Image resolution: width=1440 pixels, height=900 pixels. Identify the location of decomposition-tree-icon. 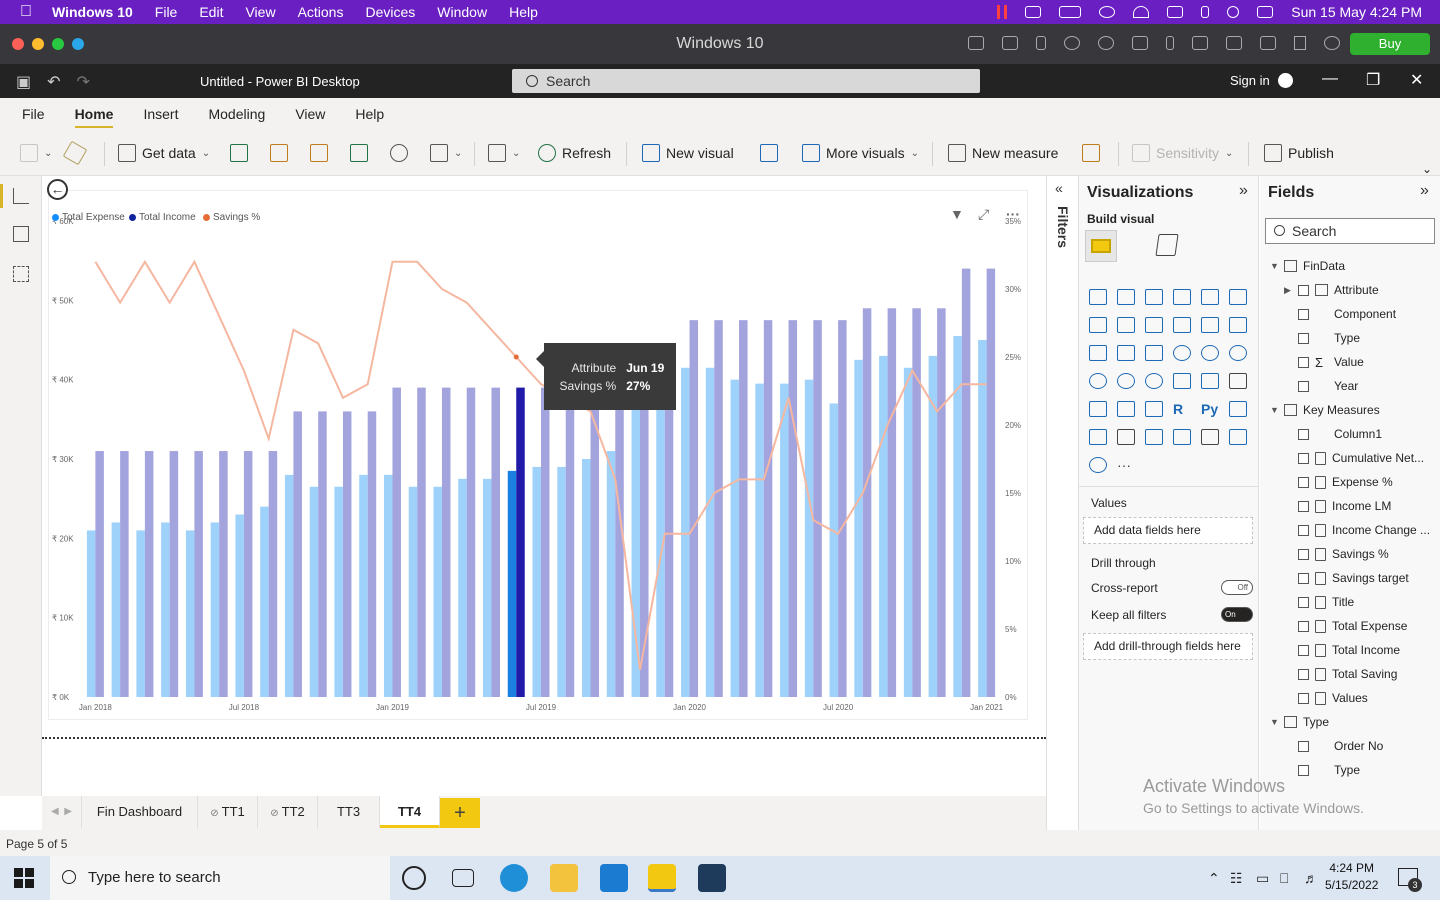
(1098, 437).